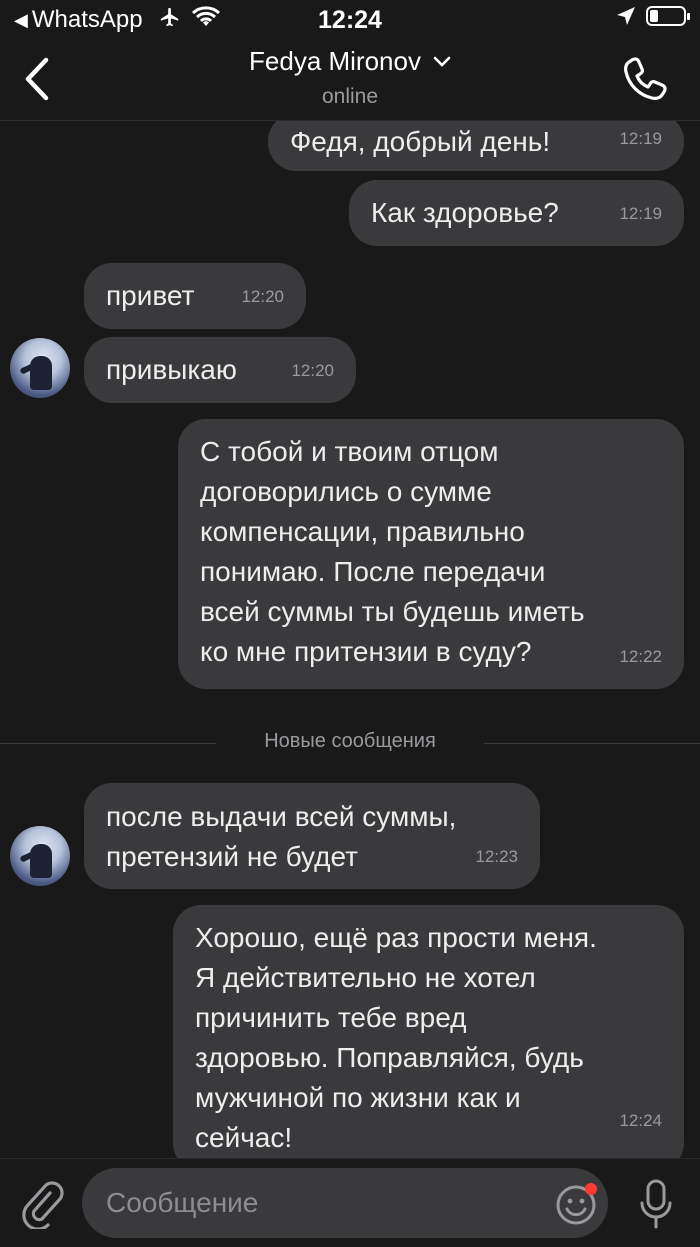  What do you see at coordinates (668, 16) in the screenshot?
I see `battery-icon` at bounding box center [668, 16].